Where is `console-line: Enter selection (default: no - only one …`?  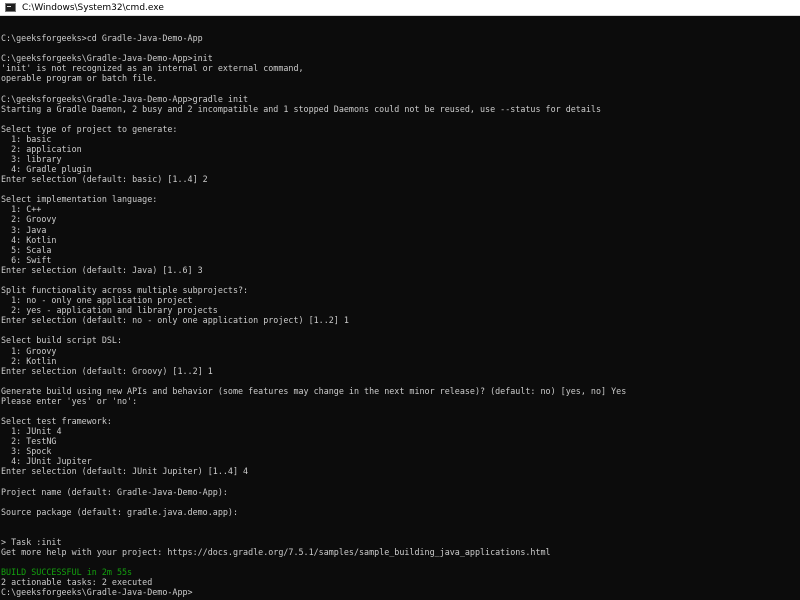 console-line: Enter selection (default: no - only one … is located at coordinates (175, 320).